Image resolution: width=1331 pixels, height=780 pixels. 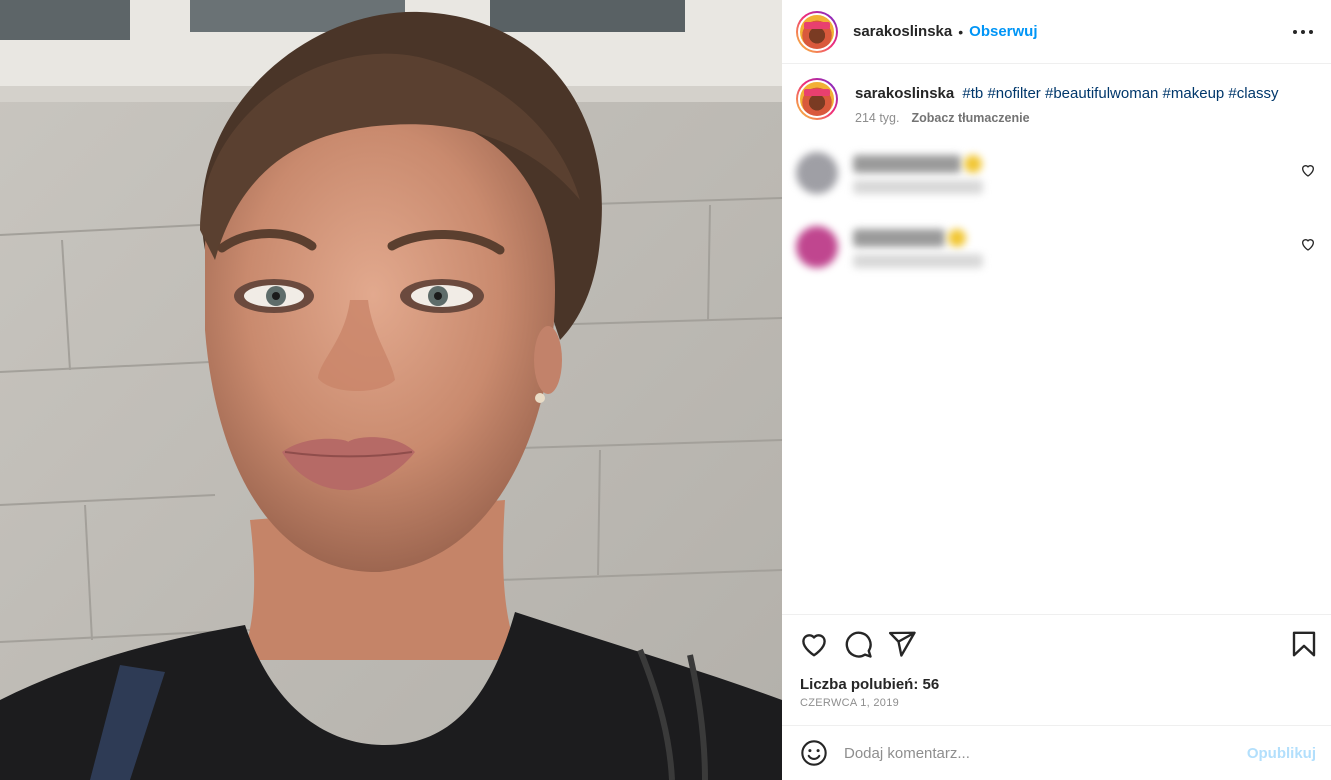 What do you see at coordinates (814, 644) in the screenshot?
I see `like-heart-icon` at bounding box center [814, 644].